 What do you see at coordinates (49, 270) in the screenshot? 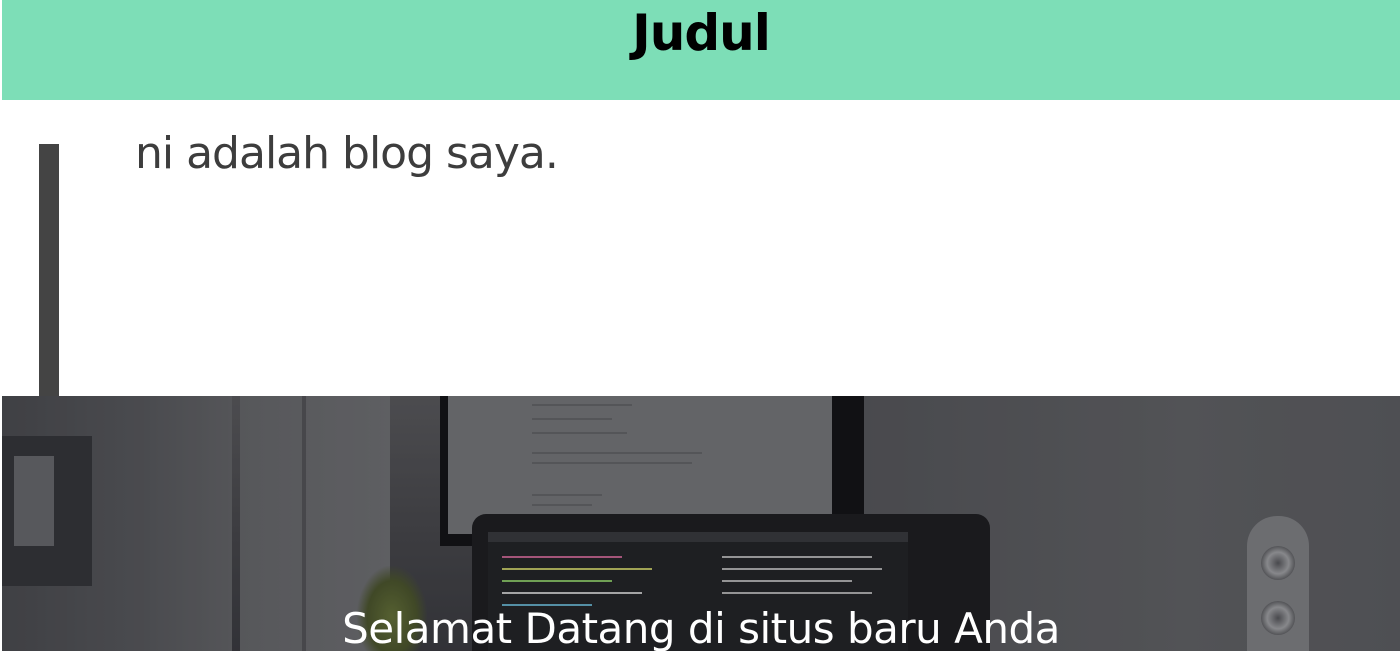
I see `blockquote-bar` at bounding box center [49, 270].